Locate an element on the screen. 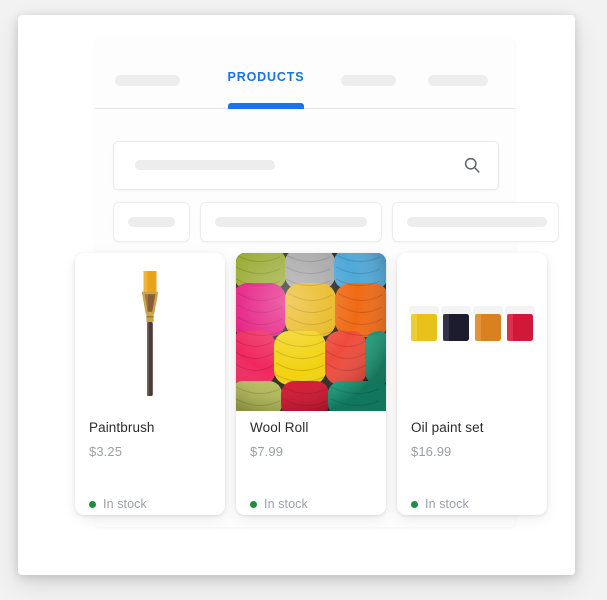 Image resolution: width=607 pixels, height=600 pixels. filter-chip-1-label is located at coordinates (151, 222).